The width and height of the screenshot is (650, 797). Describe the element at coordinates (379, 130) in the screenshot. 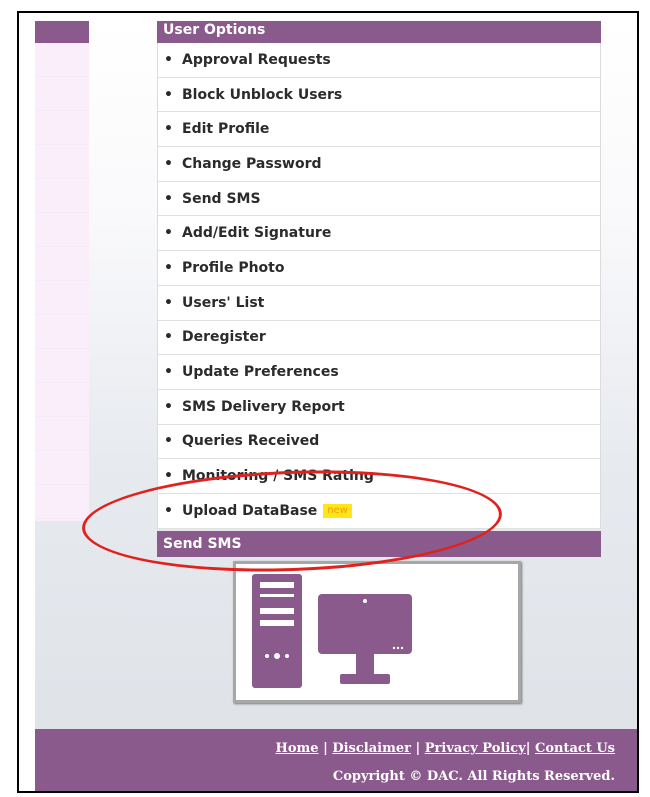

I see `menu-item-edit-profile: • Edit Profile` at that location.